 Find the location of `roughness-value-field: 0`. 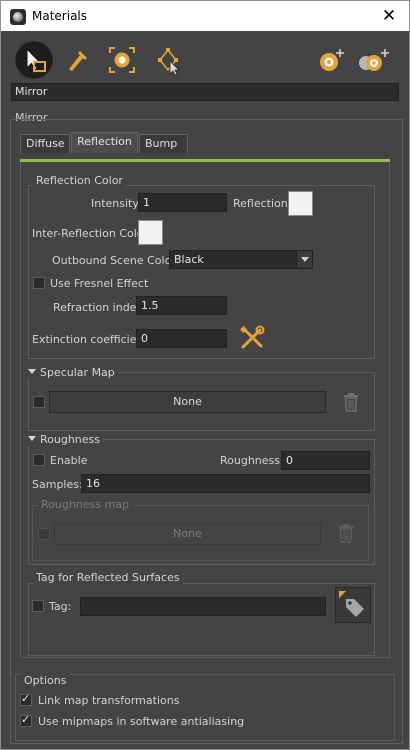

roughness-value-field: 0 is located at coordinates (325, 460).